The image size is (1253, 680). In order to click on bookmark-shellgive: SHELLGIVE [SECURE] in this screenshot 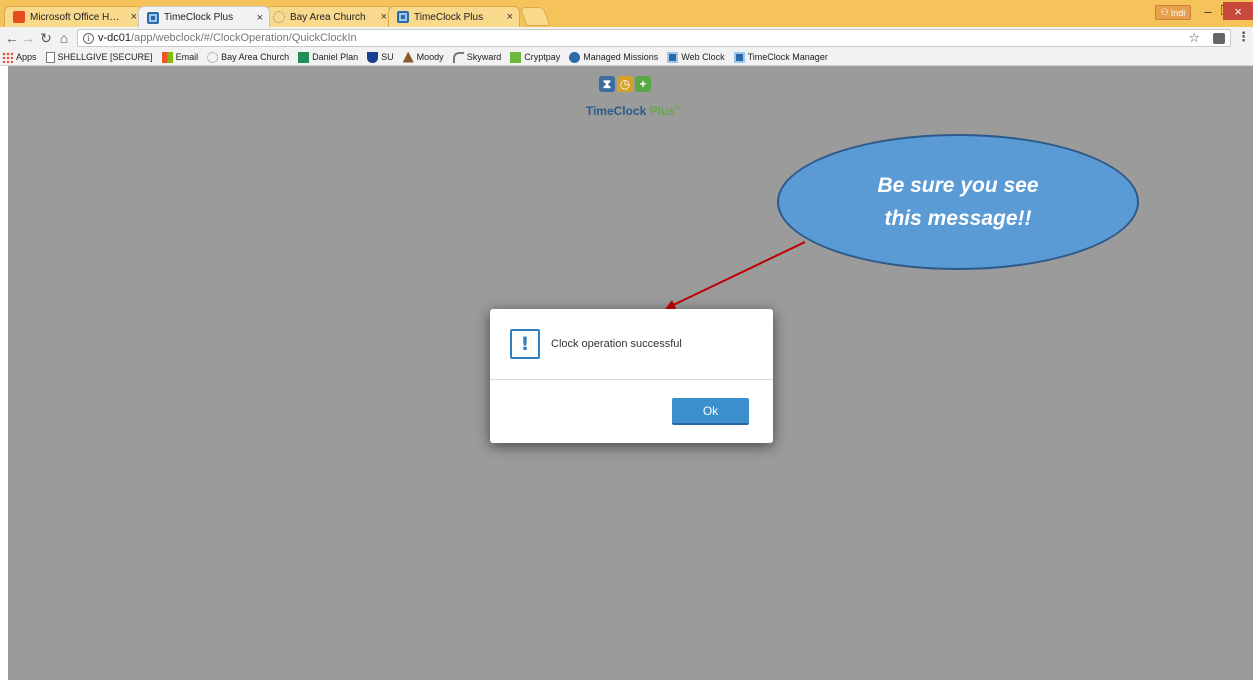, I will do `click(99, 57)`.